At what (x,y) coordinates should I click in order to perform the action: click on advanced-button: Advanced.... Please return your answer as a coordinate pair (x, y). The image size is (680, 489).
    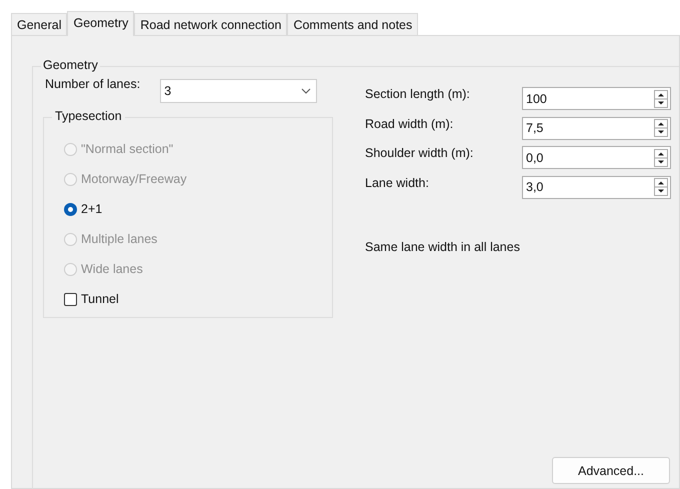
    Looking at the image, I should click on (611, 470).